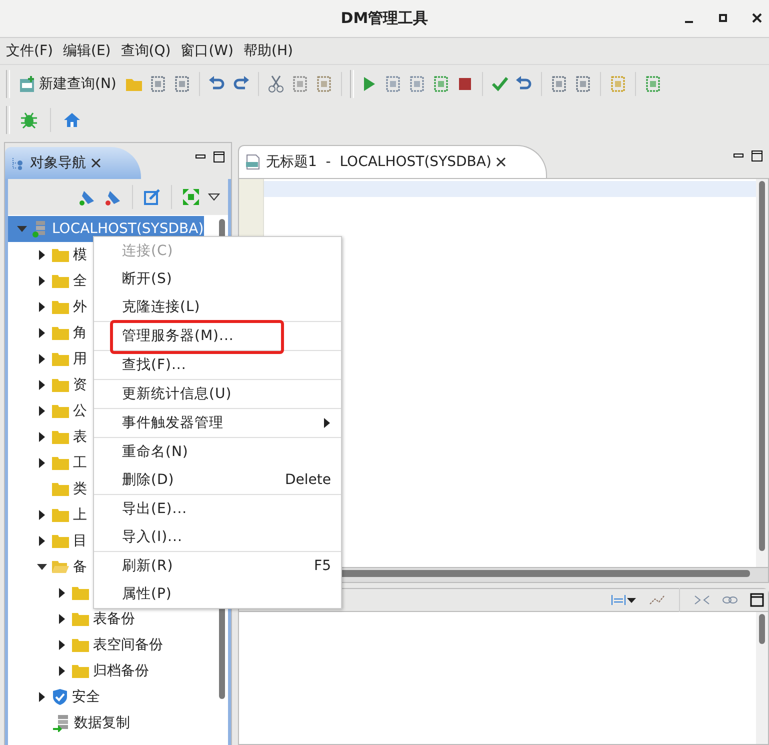 Image resolution: width=769 pixels, height=745 pixels. Describe the element at coordinates (40, 229) in the screenshot. I see `database-server-icon` at that location.